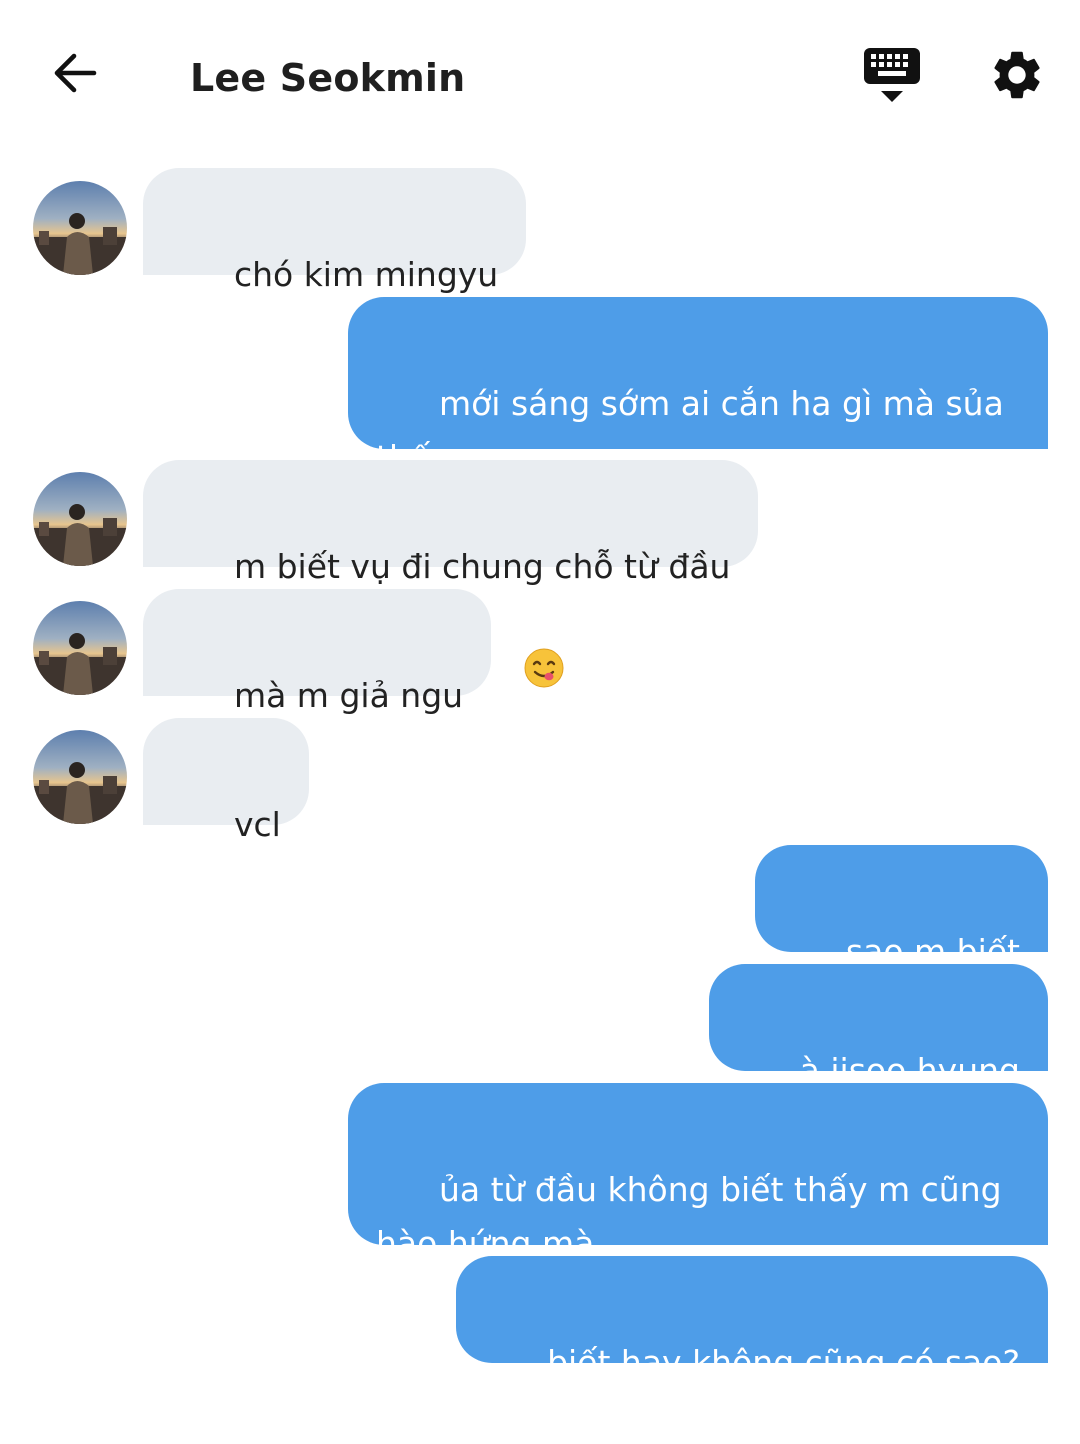 Image resolution: width=1080 pixels, height=1444 pixels. Describe the element at coordinates (451, 523) in the screenshot. I see `message-bubble-incoming: m biết vụ đi chung chỗ từ đầu` at that location.